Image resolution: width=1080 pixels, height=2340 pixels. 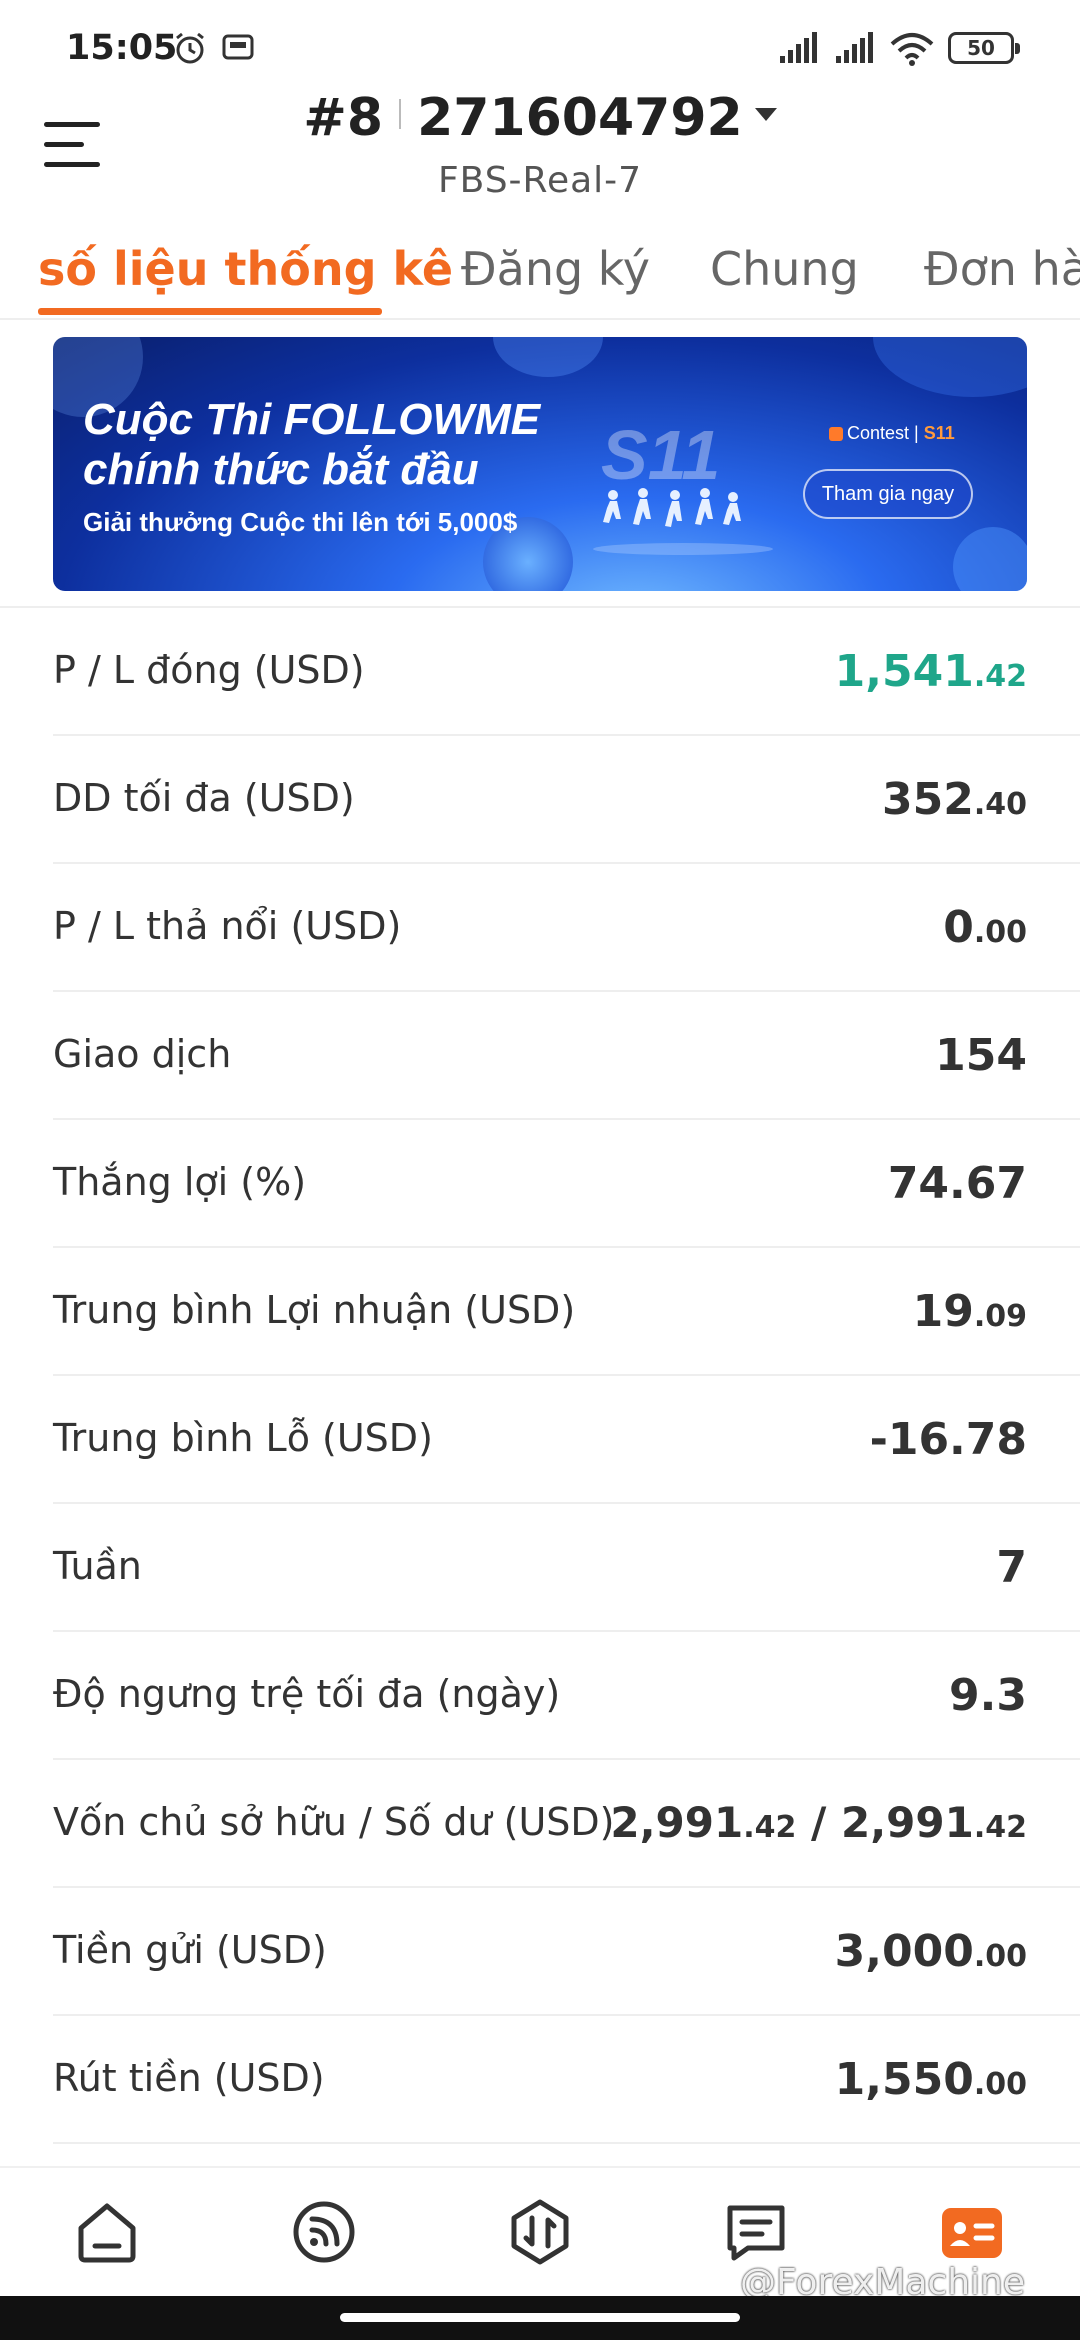 What do you see at coordinates (190, 1950) in the screenshot?
I see `stat-label: Tiền gửi (USD)` at bounding box center [190, 1950].